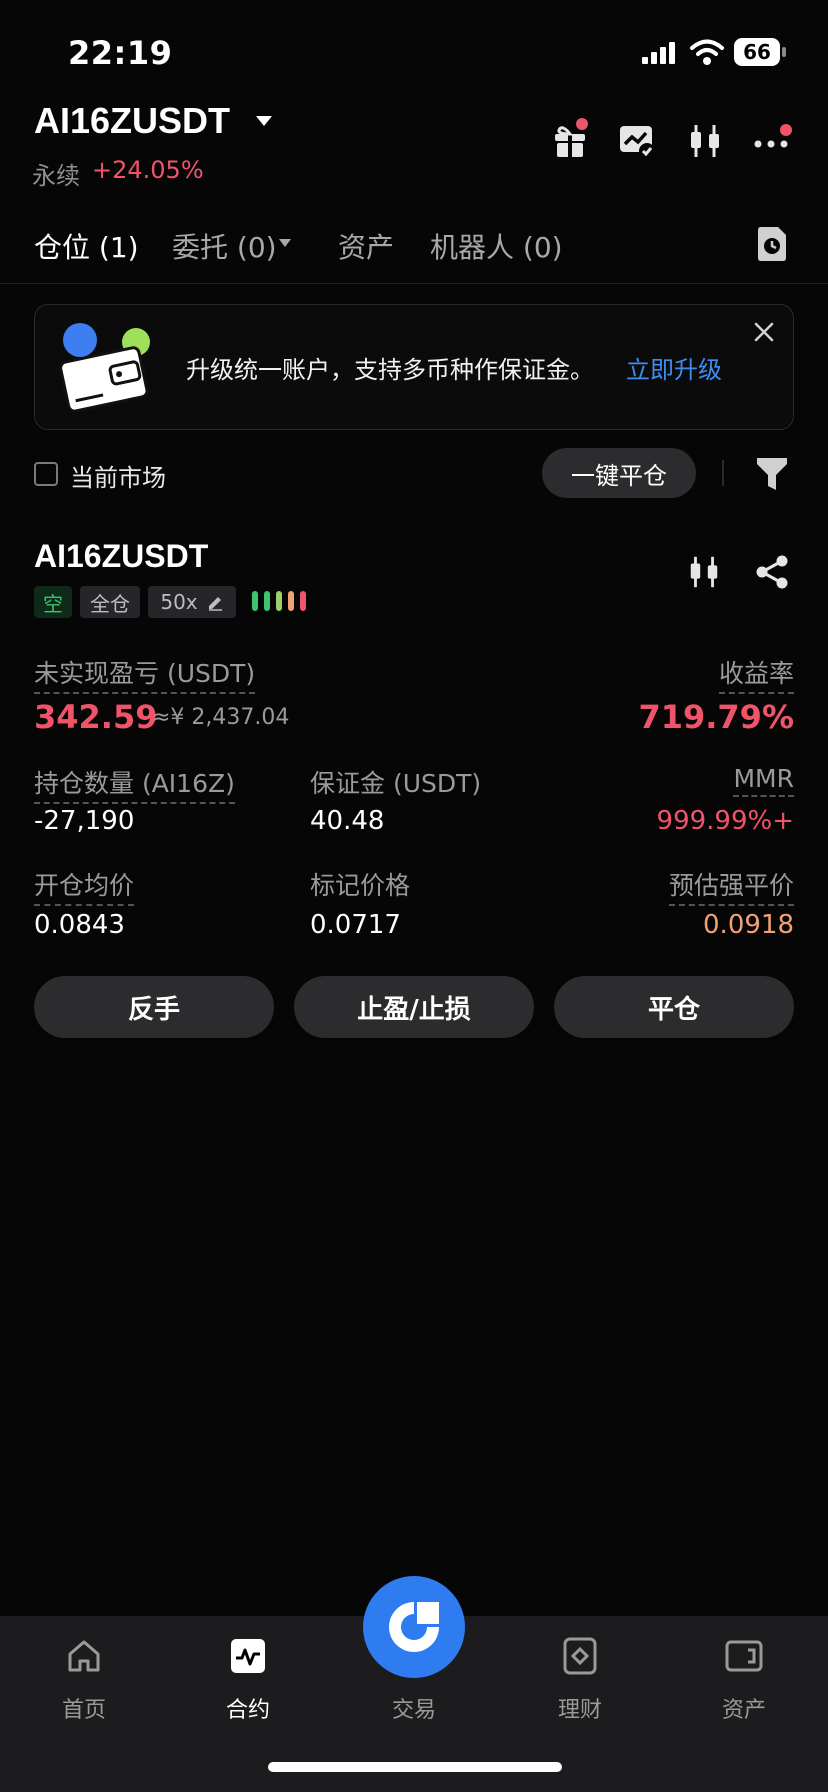 The width and height of the screenshot is (828, 1792). What do you see at coordinates (716, 717) in the screenshot?
I see `roe-value: 719.79%` at bounding box center [716, 717].